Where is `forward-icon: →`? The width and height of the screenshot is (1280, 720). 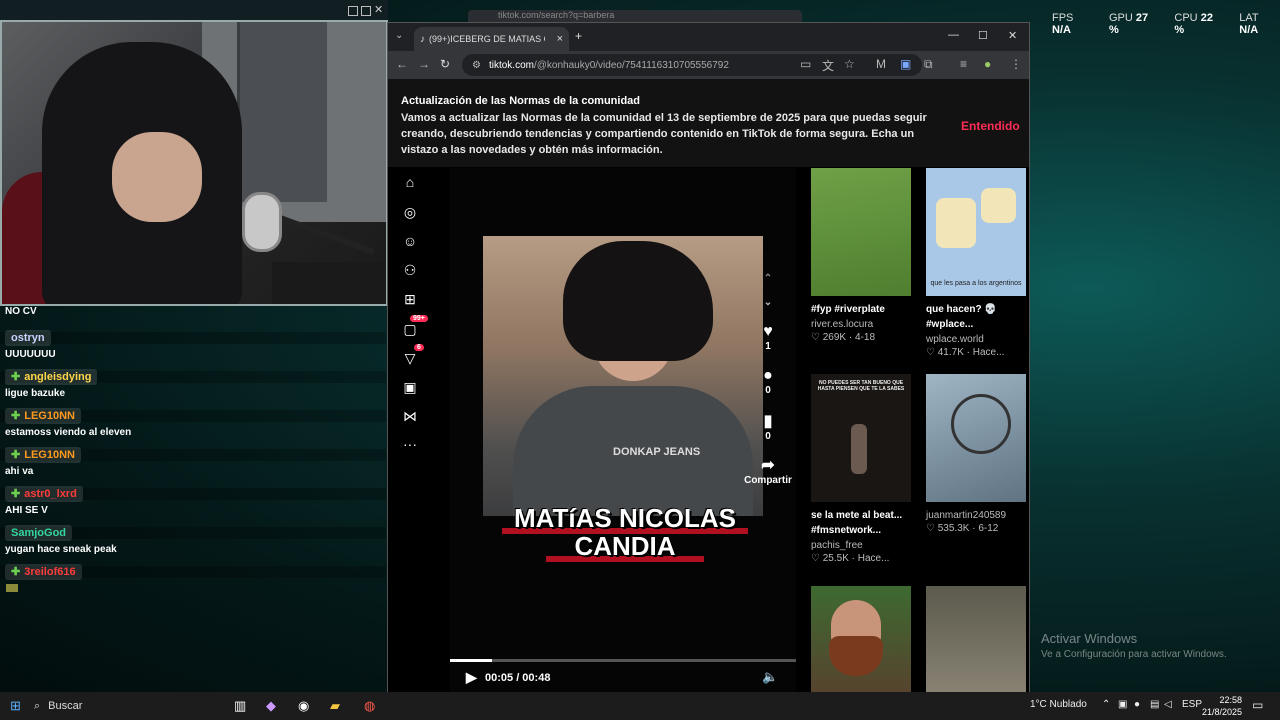 forward-icon: → is located at coordinates (424, 64).